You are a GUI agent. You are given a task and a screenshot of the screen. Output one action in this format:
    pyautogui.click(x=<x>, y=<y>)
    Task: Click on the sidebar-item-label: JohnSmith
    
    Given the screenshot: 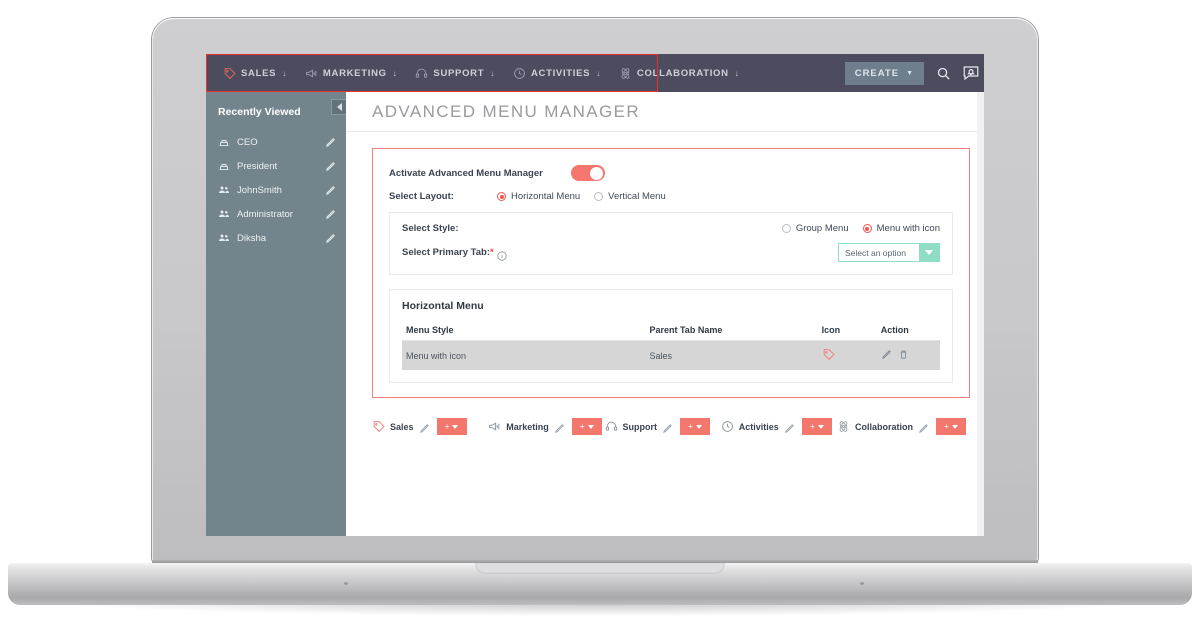 What is the action you would take?
    pyautogui.click(x=259, y=190)
    